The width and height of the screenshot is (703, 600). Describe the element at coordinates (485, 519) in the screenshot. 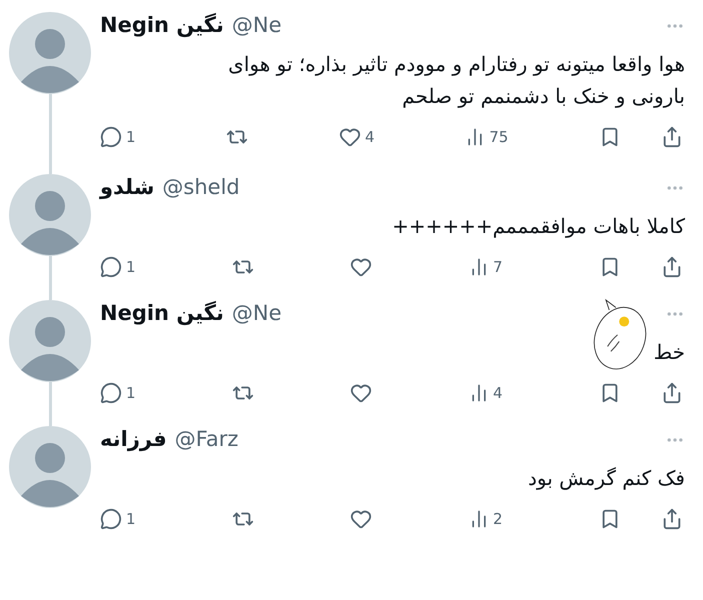

I see `views-button: 2` at that location.